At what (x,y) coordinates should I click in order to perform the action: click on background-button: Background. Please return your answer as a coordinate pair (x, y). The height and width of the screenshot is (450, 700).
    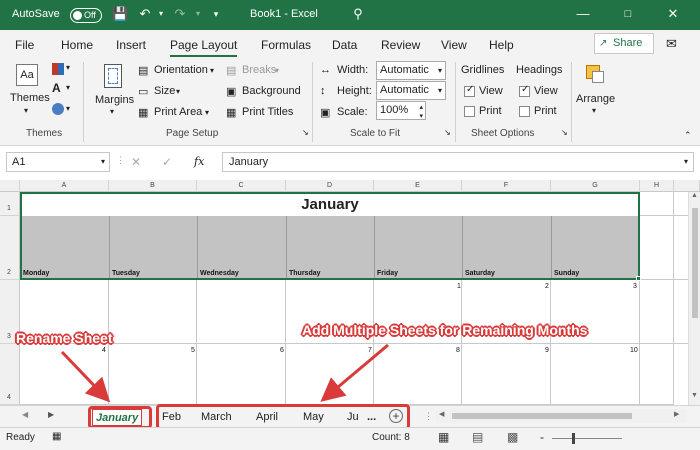
    Looking at the image, I should click on (271, 91).